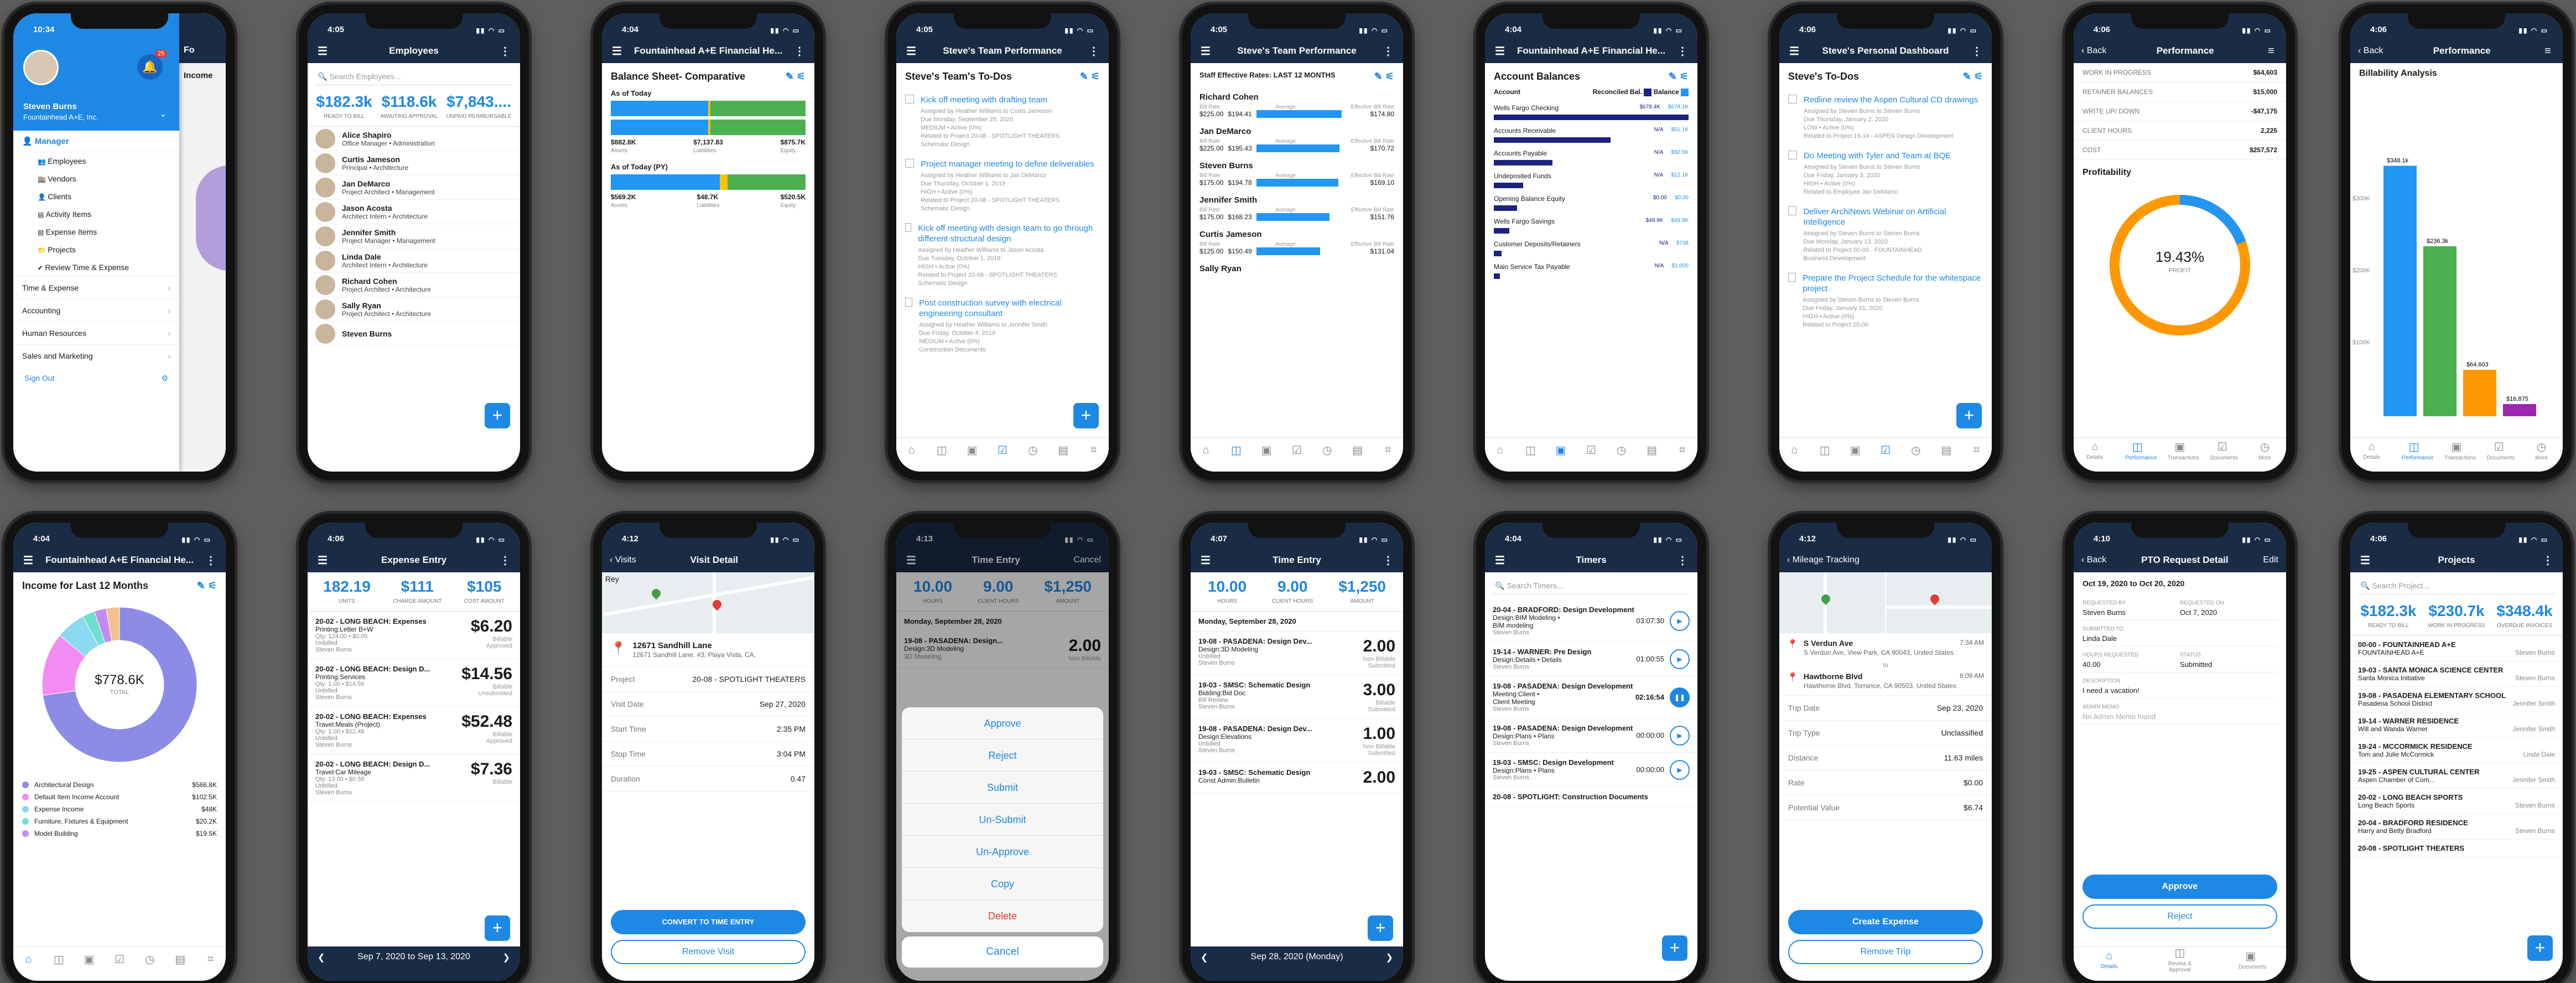 Image resolution: width=2576 pixels, height=983 pixels. I want to click on menu-group: Time & Expense ›, so click(96, 287).